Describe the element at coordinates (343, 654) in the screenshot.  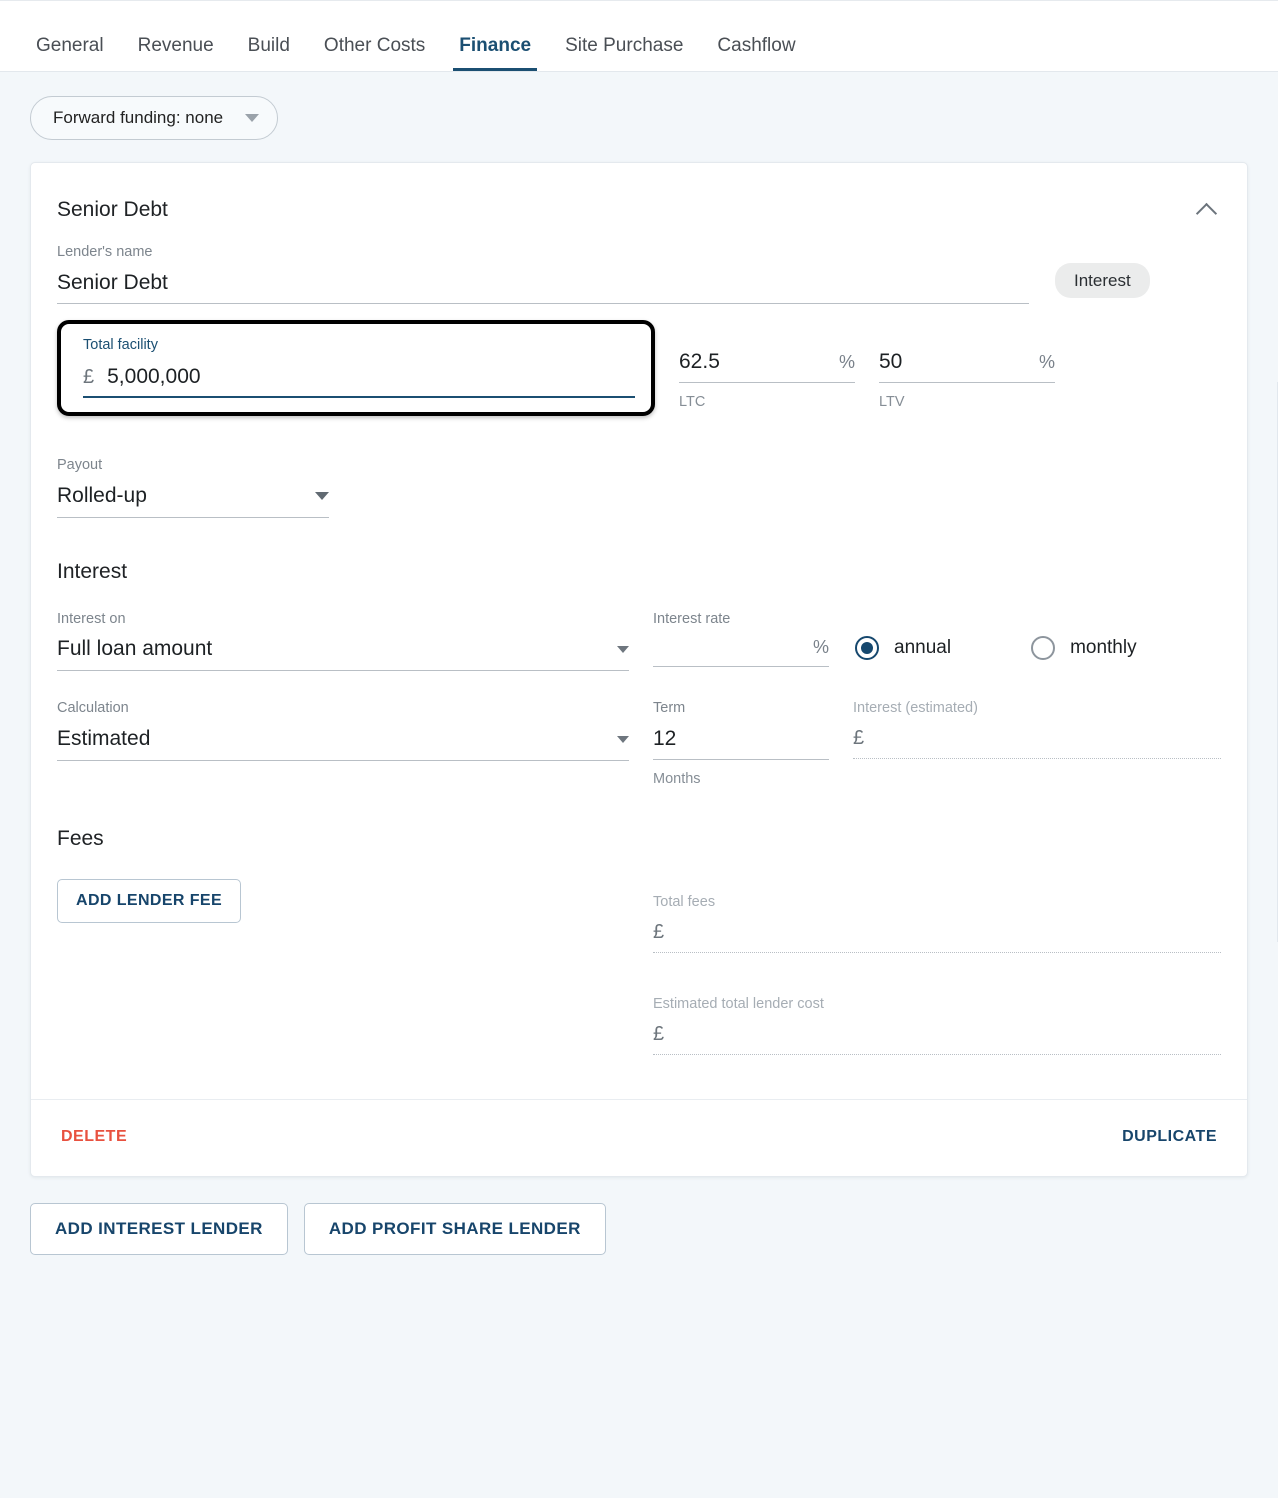
I see `interest-on-select: Full loan amount` at that location.